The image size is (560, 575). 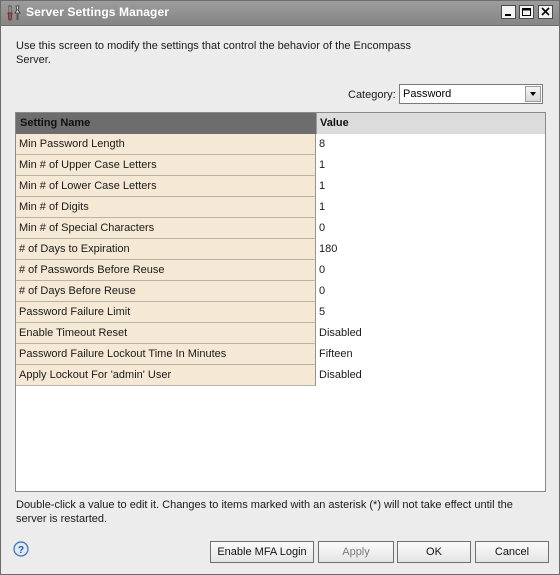 I want to click on close-button, so click(x=545, y=12).